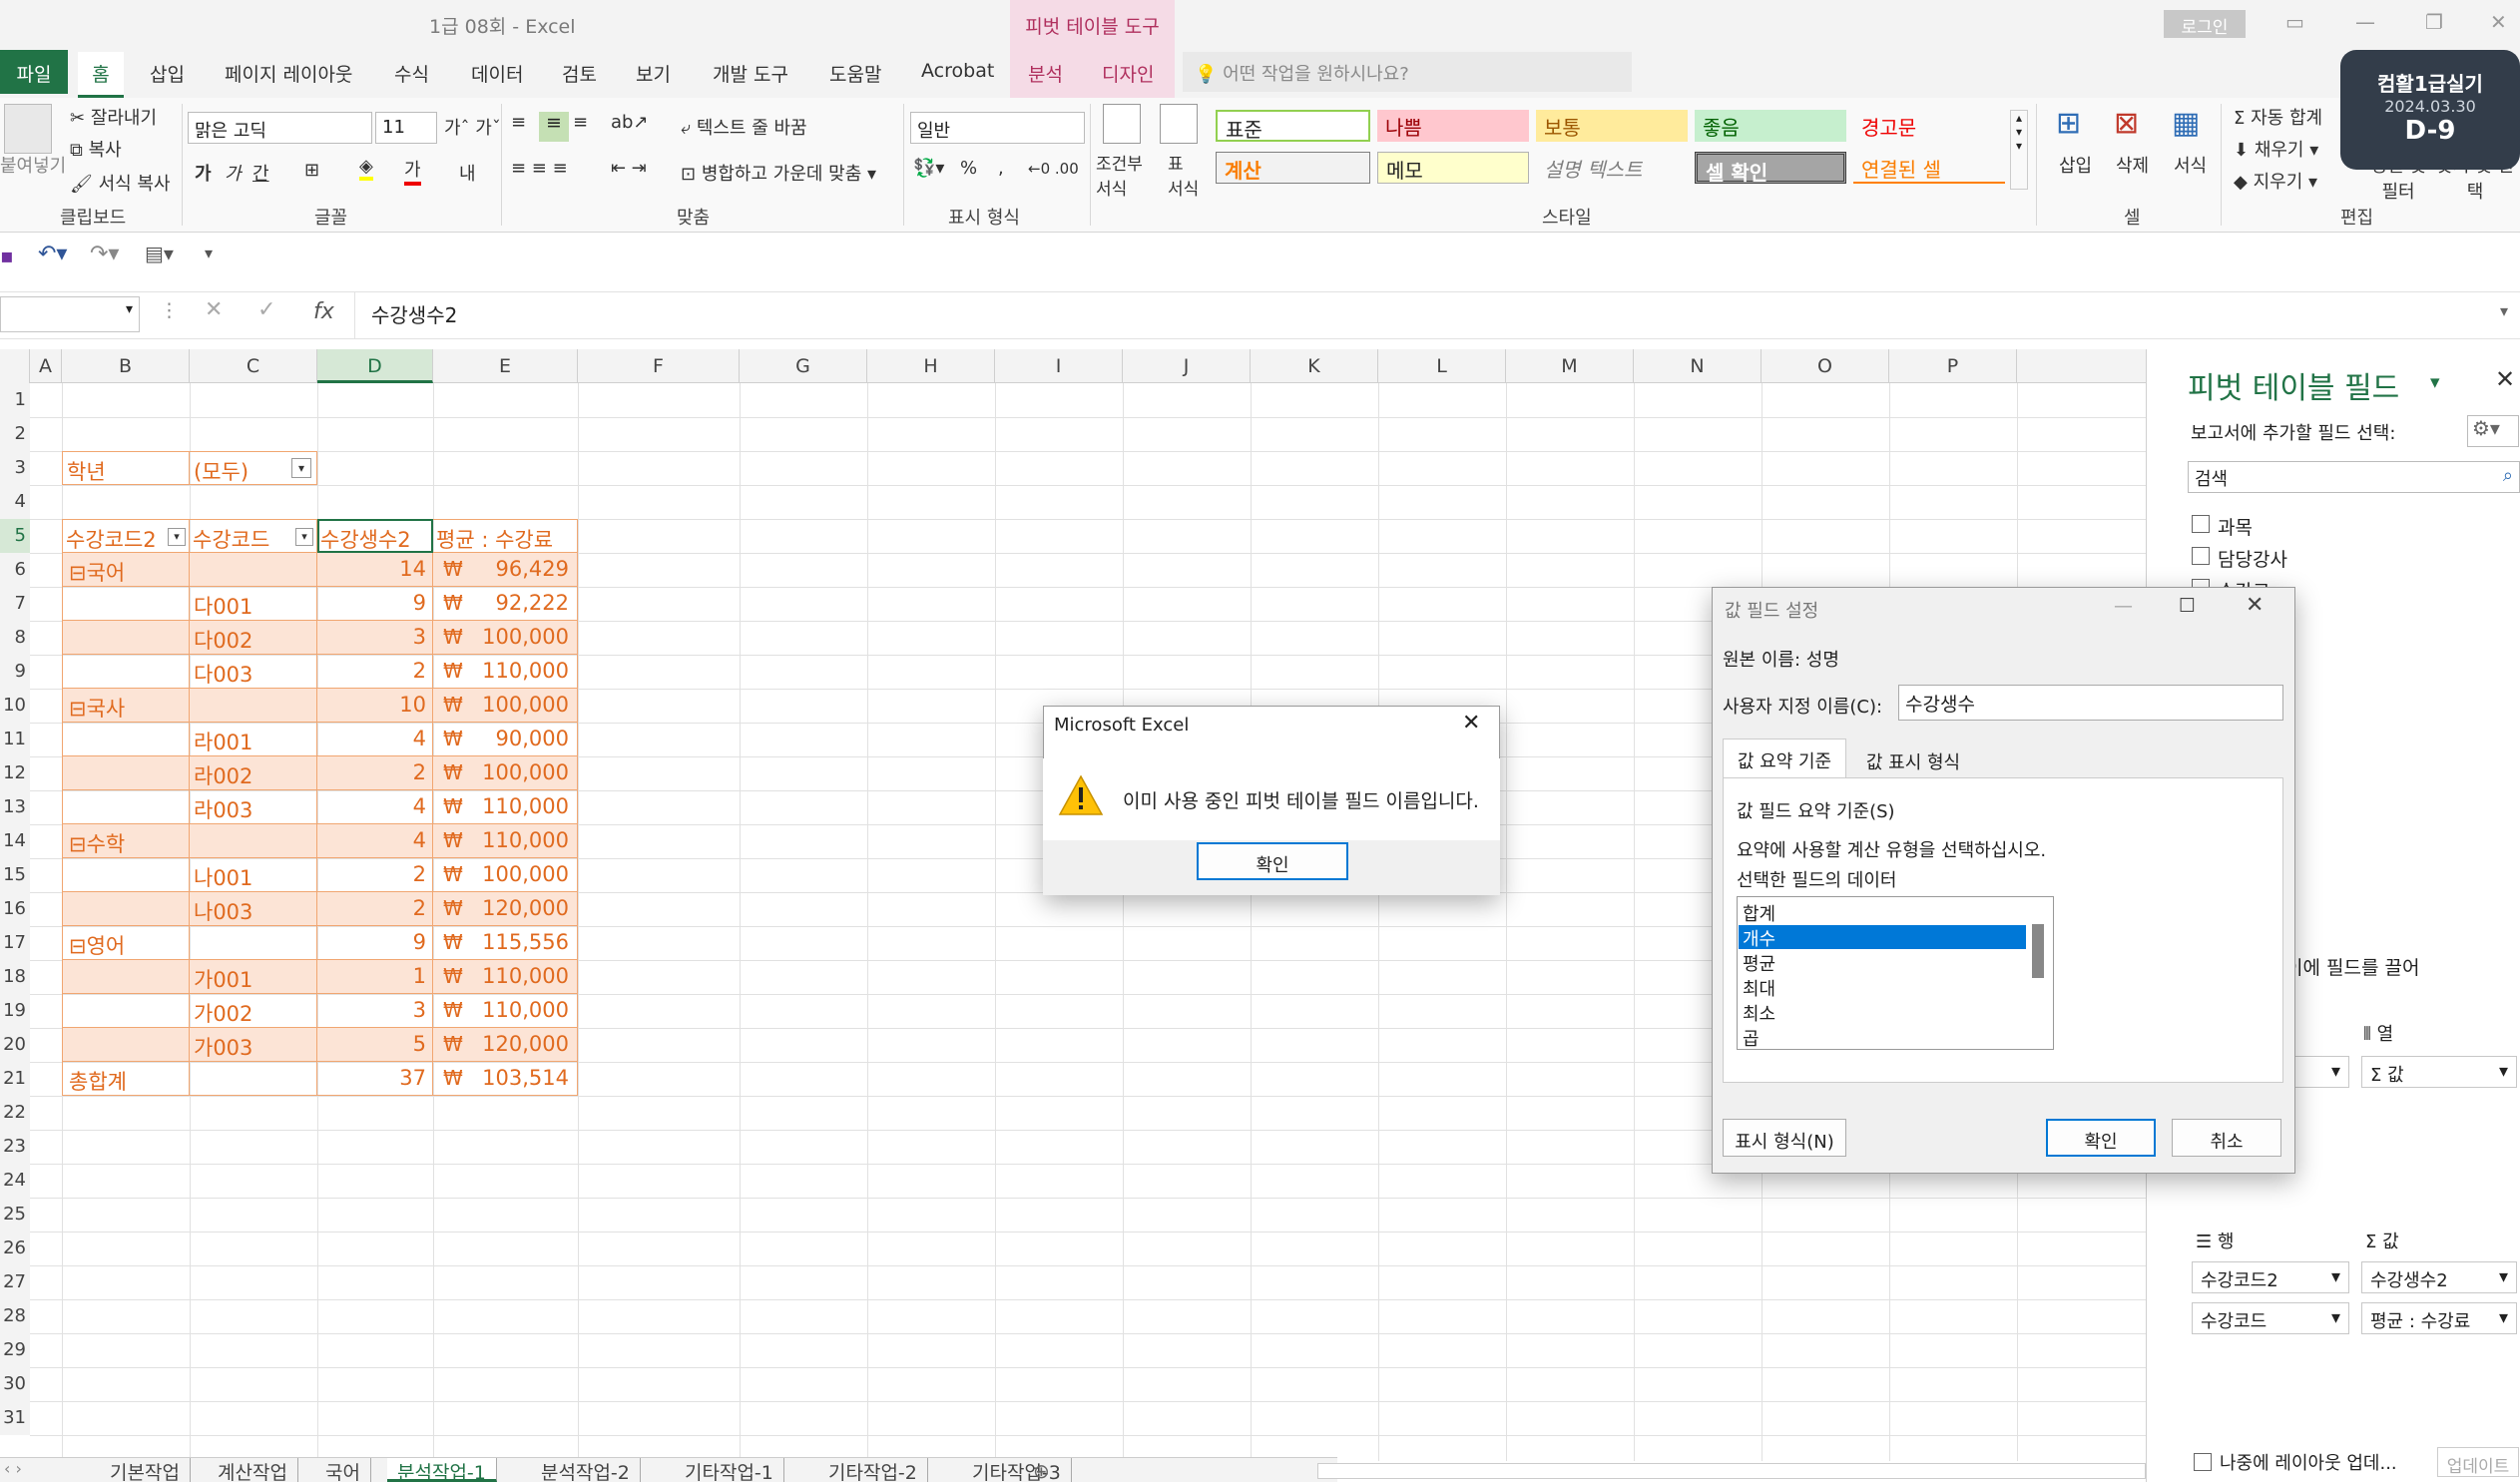 The width and height of the screenshot is (2520, 1482). What do you see at coordinates (1882, 962) in the screenshot?
I see `summarize-option: 평균` at bounding box center [1882, 962].